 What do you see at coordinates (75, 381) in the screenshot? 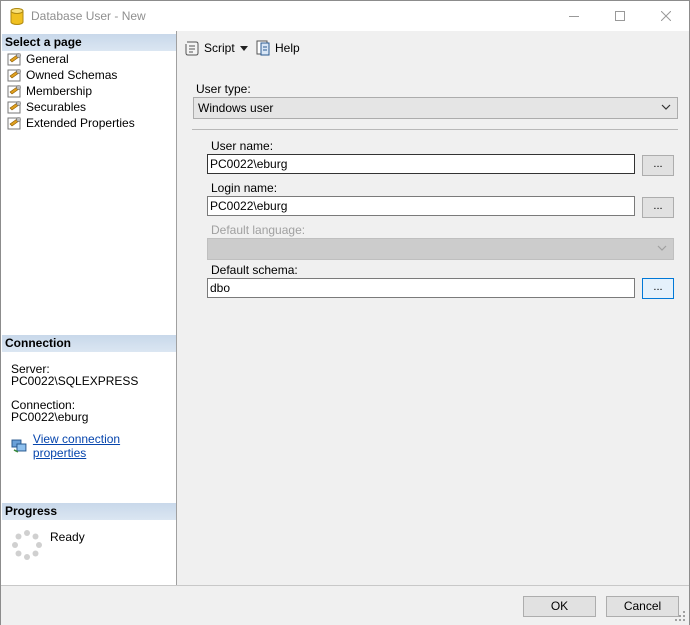
I see `server-value: PC0022\SQLEXPRESS` at bounding box center [75, 381].